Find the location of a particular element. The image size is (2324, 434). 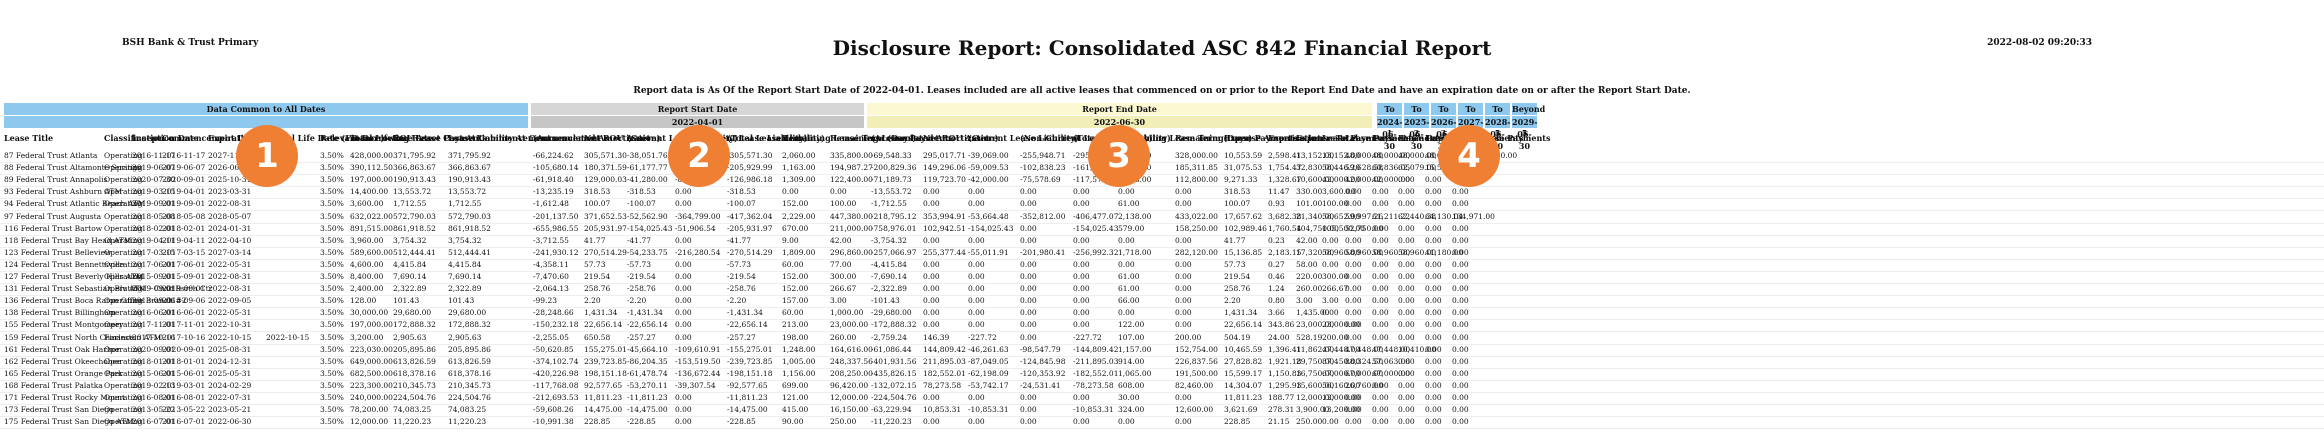

table-cell: 572,790.03 is located at coordinates (414, 216).